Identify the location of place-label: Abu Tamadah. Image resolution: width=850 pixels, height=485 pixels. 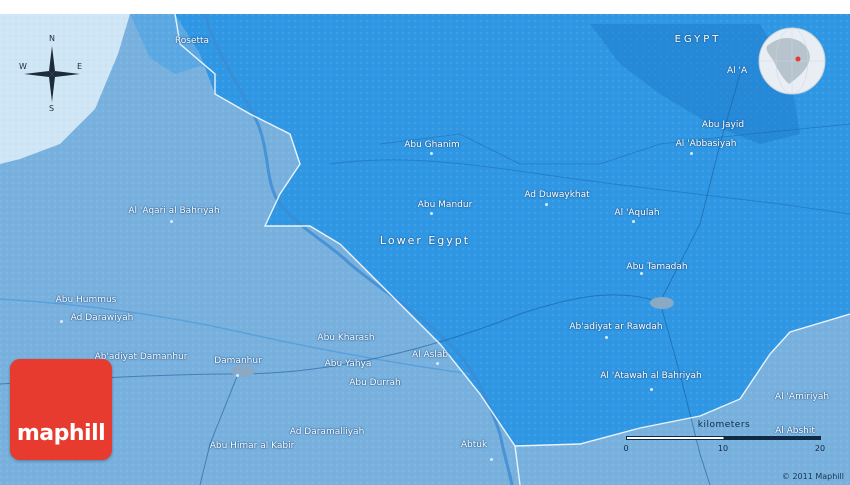
(657, 267).